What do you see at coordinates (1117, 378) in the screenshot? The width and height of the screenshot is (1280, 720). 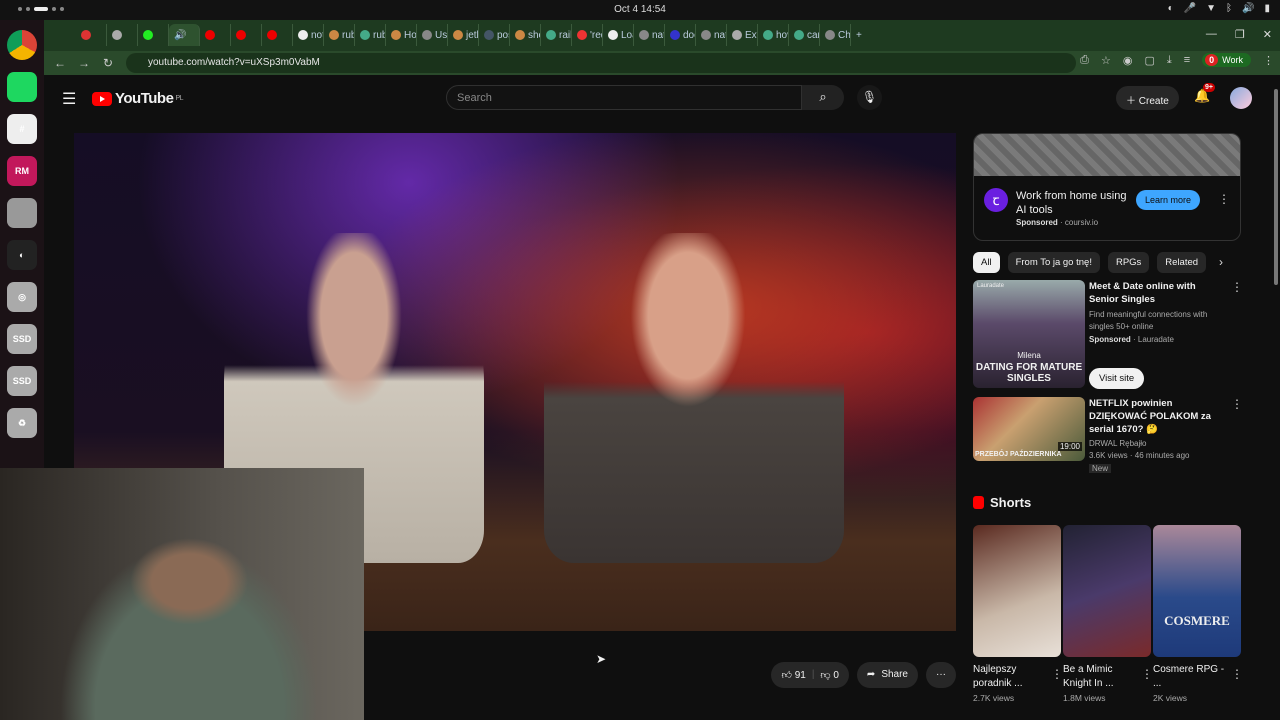 I see `visit-site-button: Visit site` at bounding box center [1117, 378].